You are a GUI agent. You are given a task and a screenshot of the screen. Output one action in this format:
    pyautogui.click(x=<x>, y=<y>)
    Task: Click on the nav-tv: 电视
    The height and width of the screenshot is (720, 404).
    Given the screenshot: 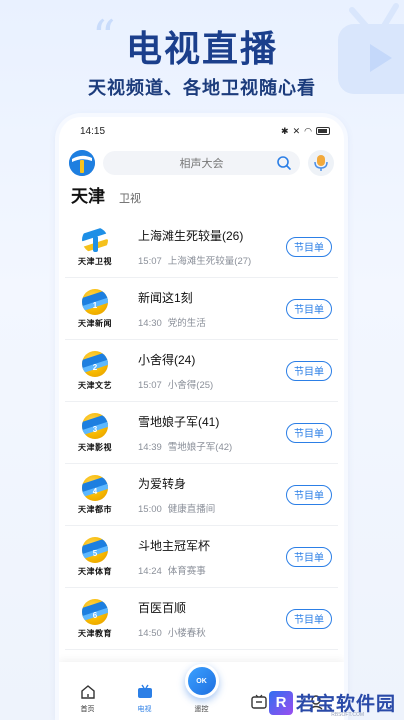 What is the action you would take?
    pyautogui.click(x=145, y=698)
    